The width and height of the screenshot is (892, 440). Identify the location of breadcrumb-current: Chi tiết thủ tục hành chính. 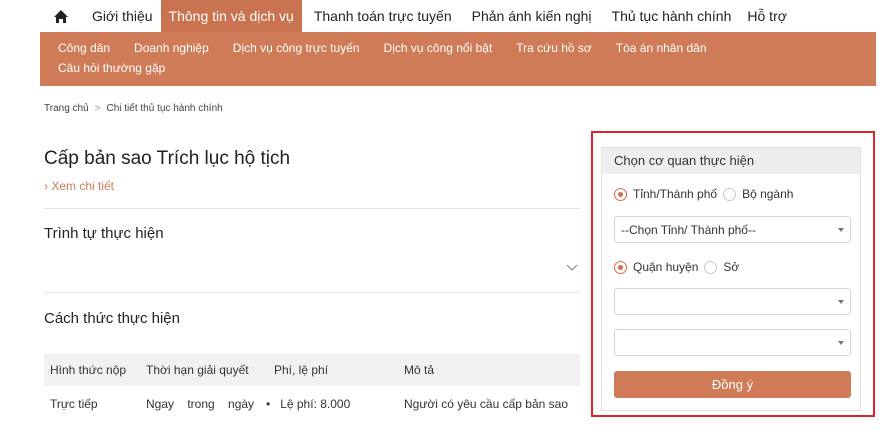
(164, 108).